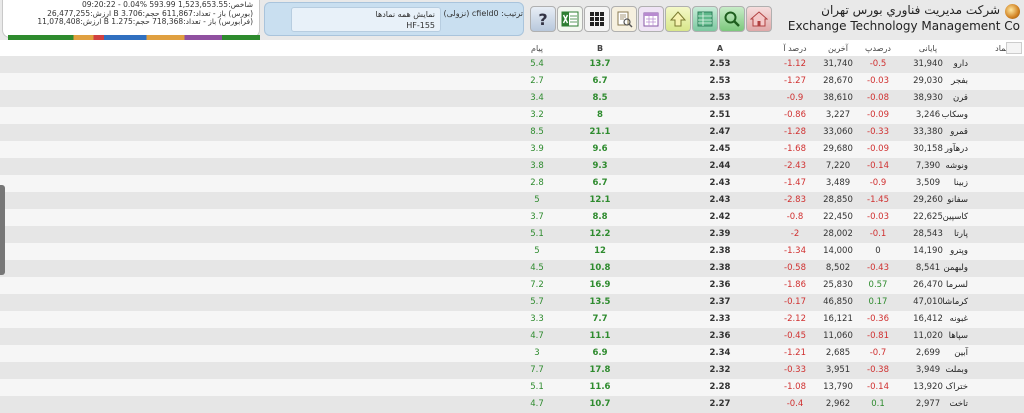 This screenshot has height=413, width=1024. What do you see at coordinates (597, 19) in the screenshot?
I see `grid-icon` at bounding box center [597, 19].